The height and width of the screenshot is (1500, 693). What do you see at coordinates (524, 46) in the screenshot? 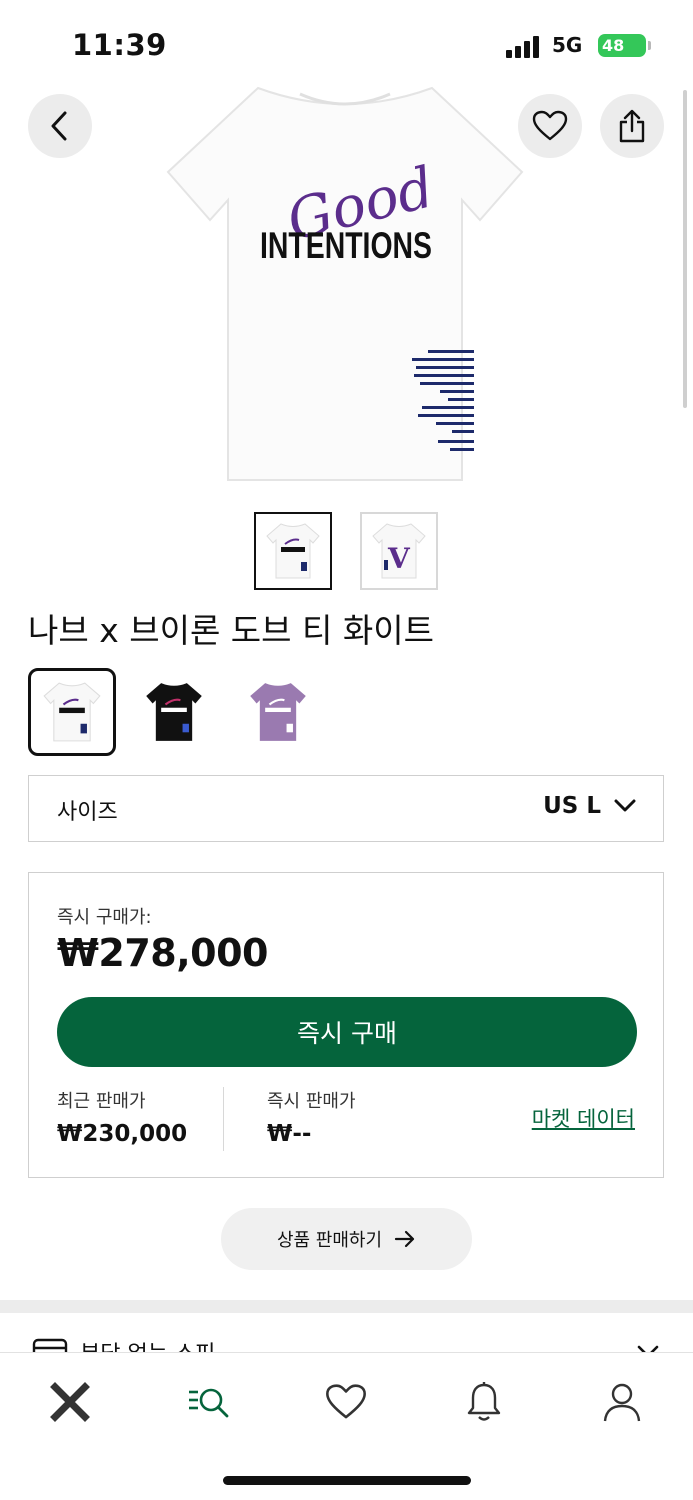
I see `signal-icon` at bounding box center [524, 46].